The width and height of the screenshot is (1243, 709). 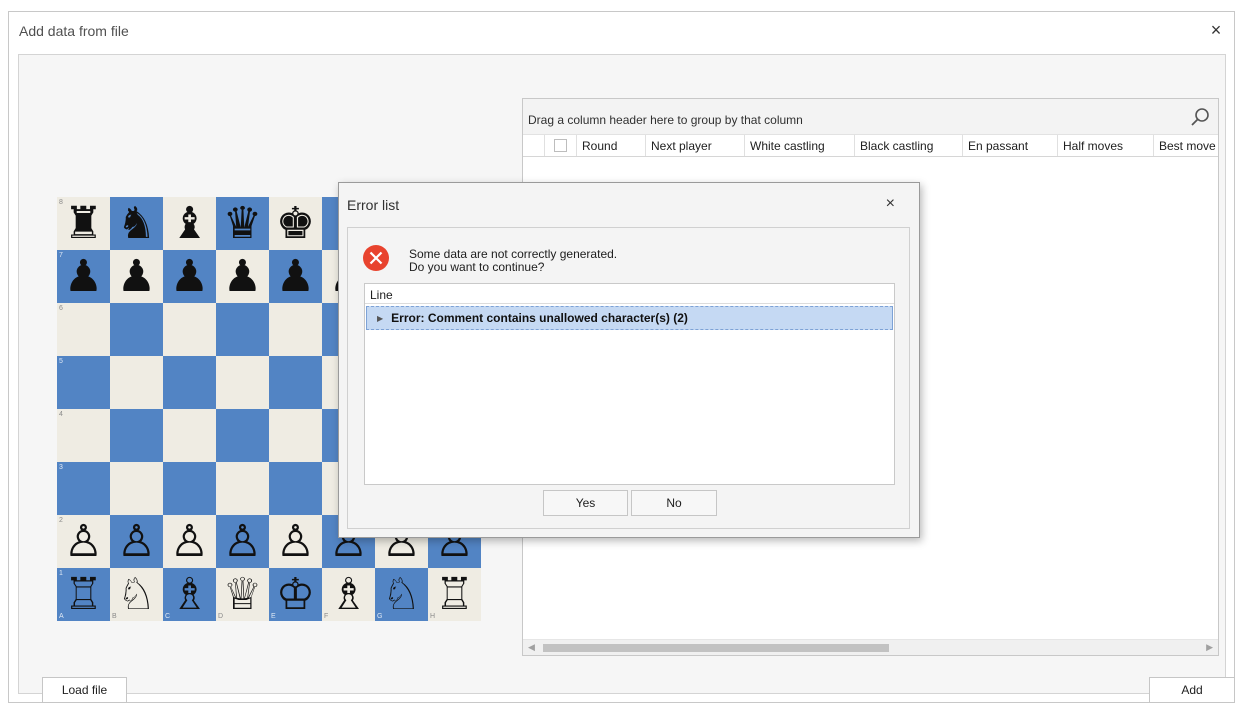 I want to click on board-square-a3: 3, so click(x=83, y=488).